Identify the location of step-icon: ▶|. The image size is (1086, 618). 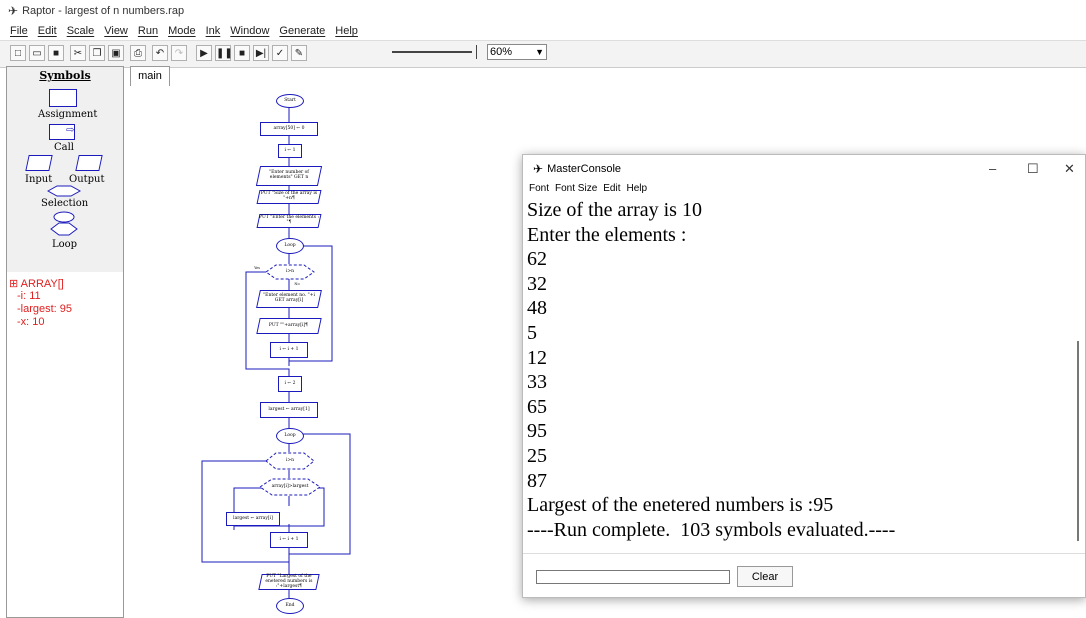
(261, 53).